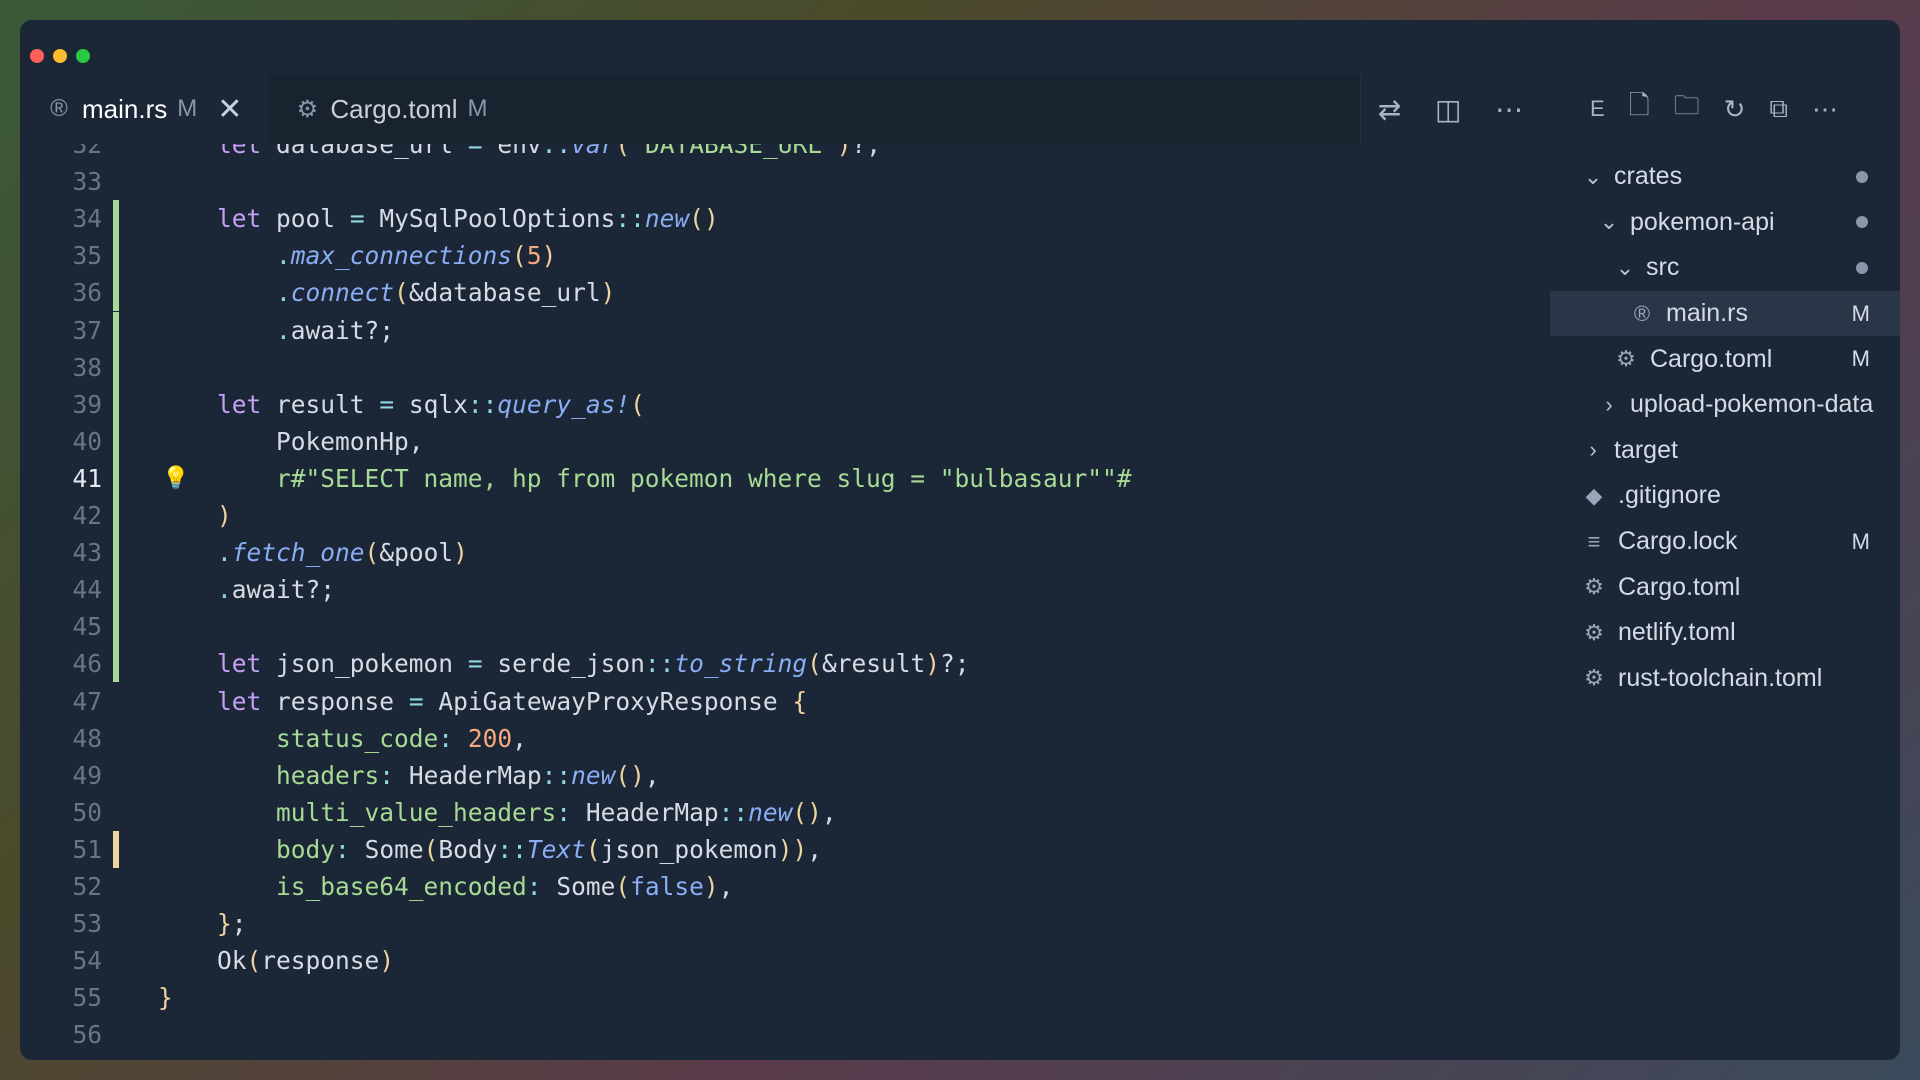 The image size is (1920, 1080). Describe the element at coordinates (785, 627) in the screenshot. I see `code-line: 45` at that location.